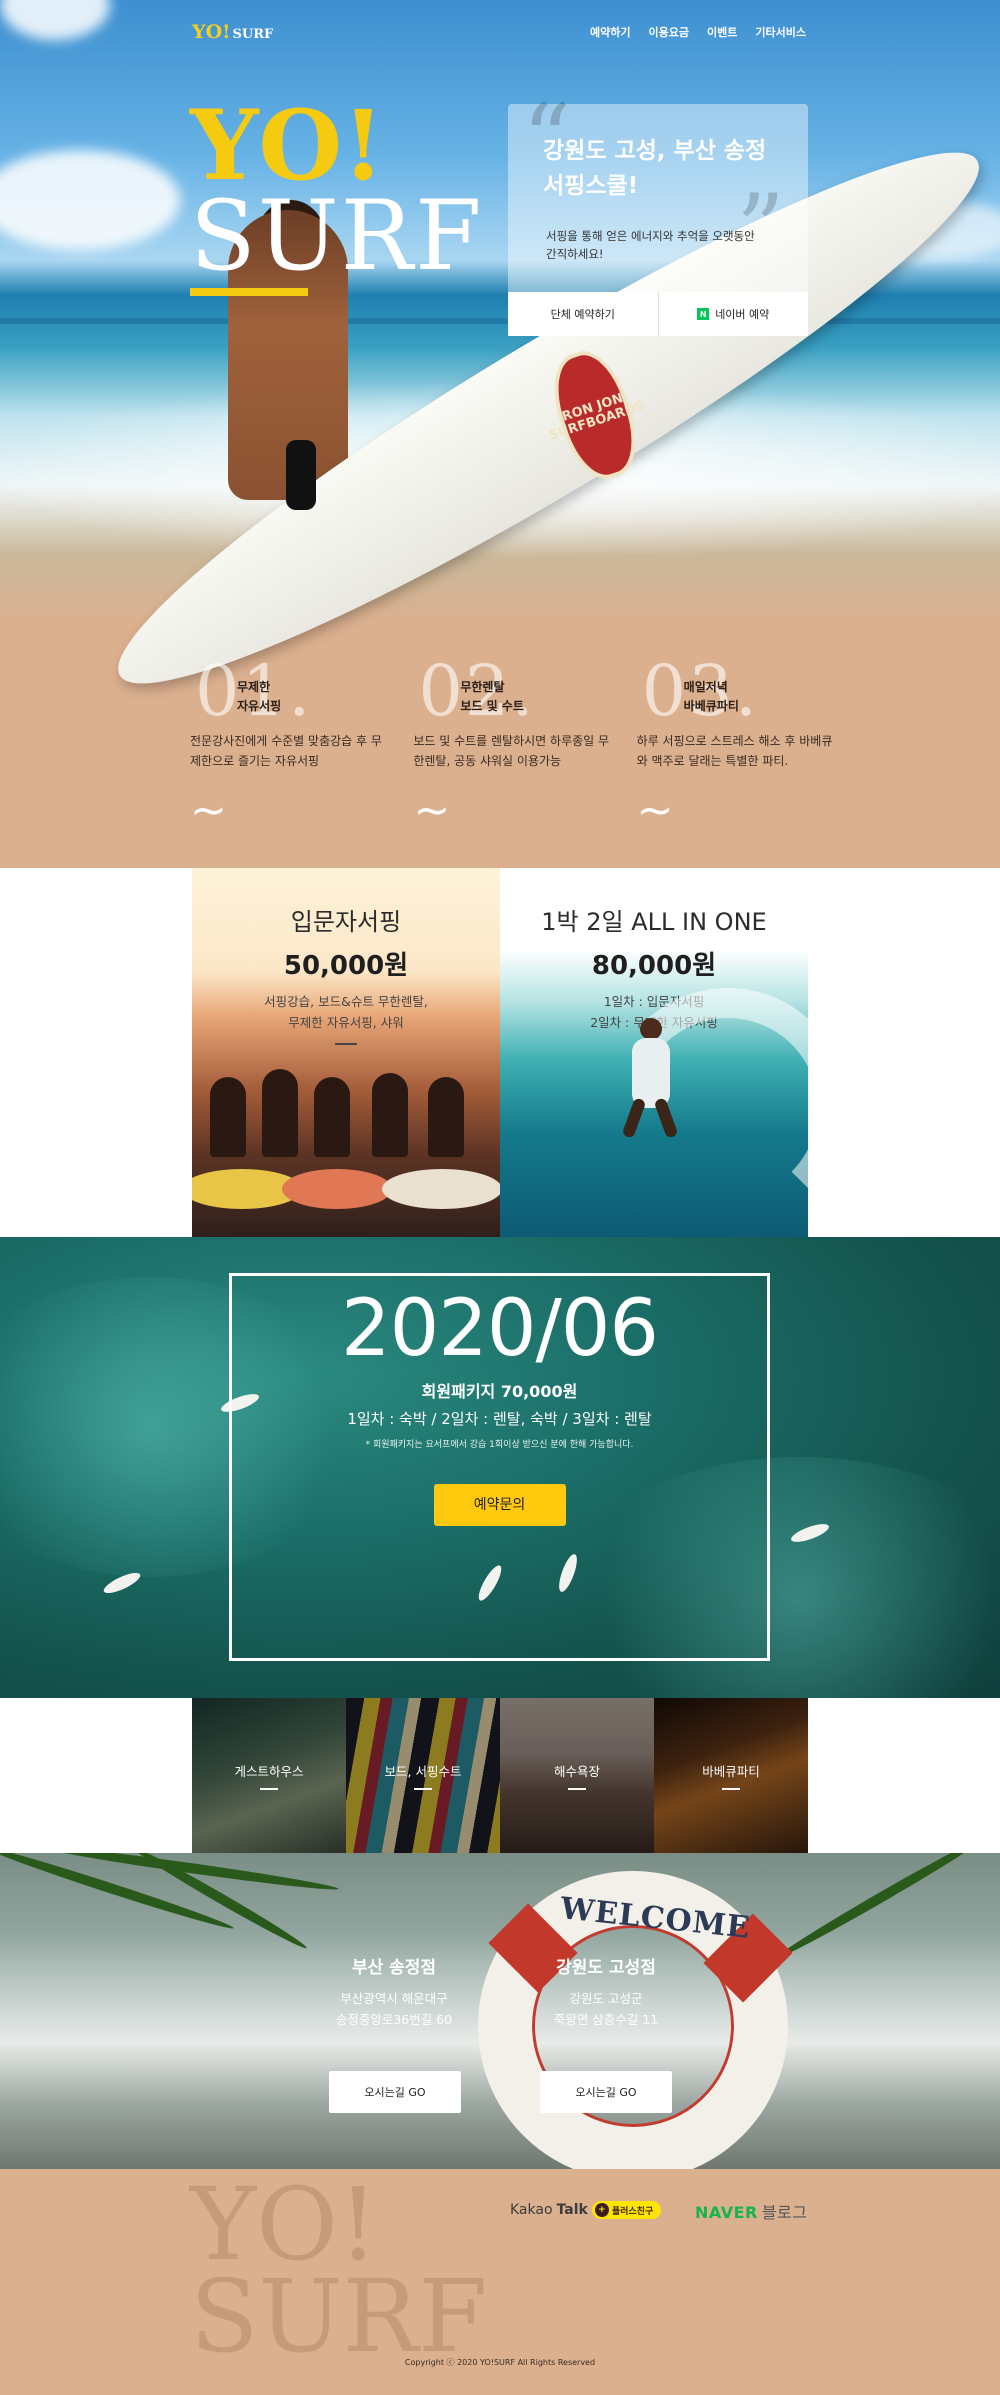 The height and width of the screenshot is (2395, 1000). What do you see at coordinates (654, 922) in the screenshot?
I see `price-title: 1박 2일 ALL IN ONE` at bounding box center [654, 922].